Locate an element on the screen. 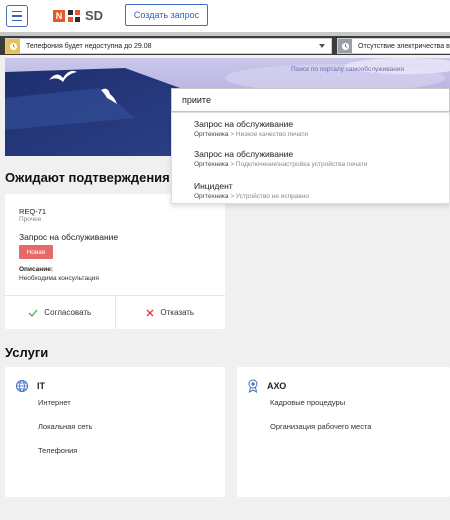  suggestion-path: Оргтехника > Низкое качество печати is located at coordinates (251, 134).